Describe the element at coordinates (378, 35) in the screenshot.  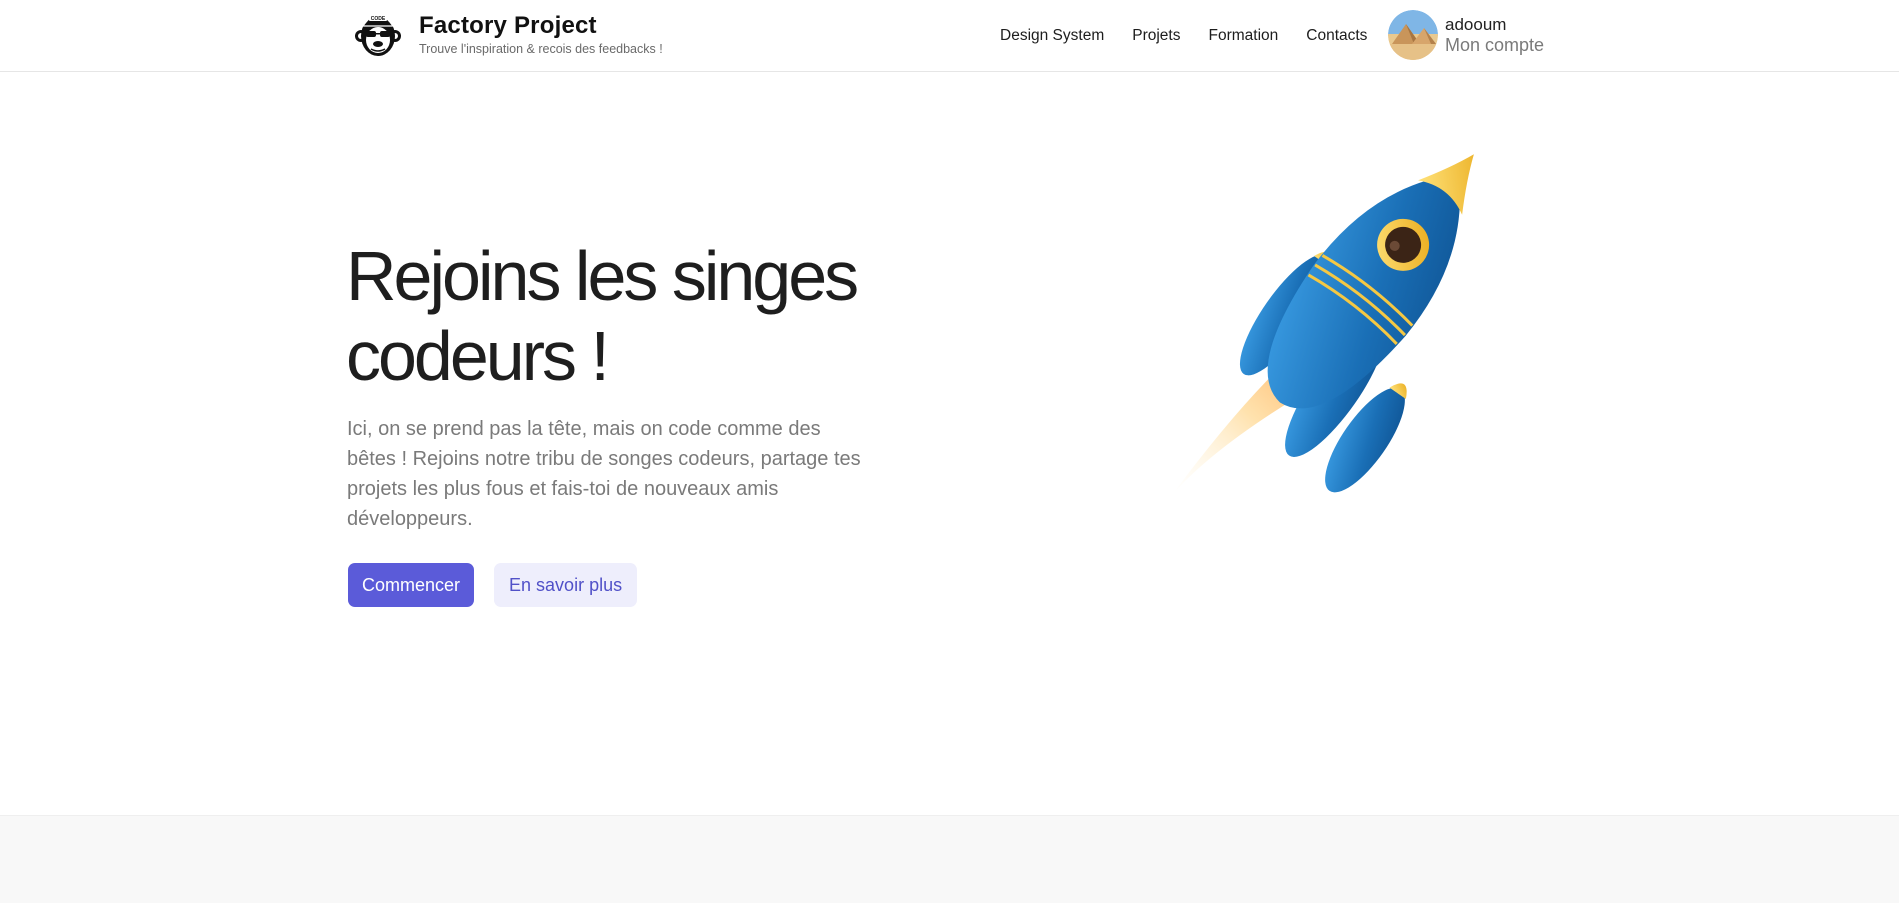
I see `monkey-logo-icon: CODE` at that location.